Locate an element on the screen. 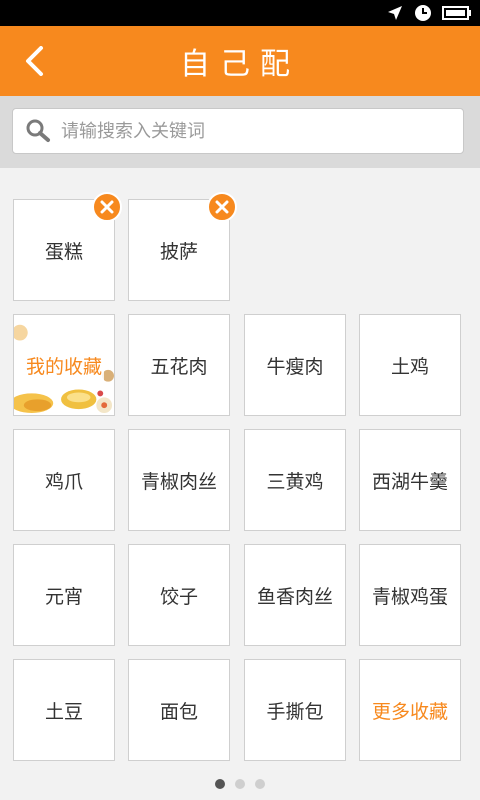 The image size is (480, 800). grid-item: 青椒鸡蛋 is located at coordinates (410, 595).